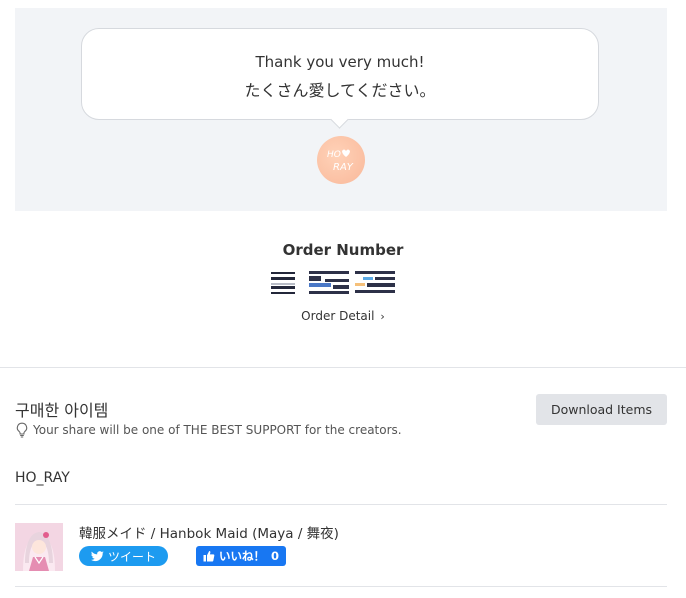 This screenshot has height=598, width=686. What do you see at coordinates (382, 316) in the screenshot?
I see `chevron-right-icon: ›` at bounding box center [382, 316].